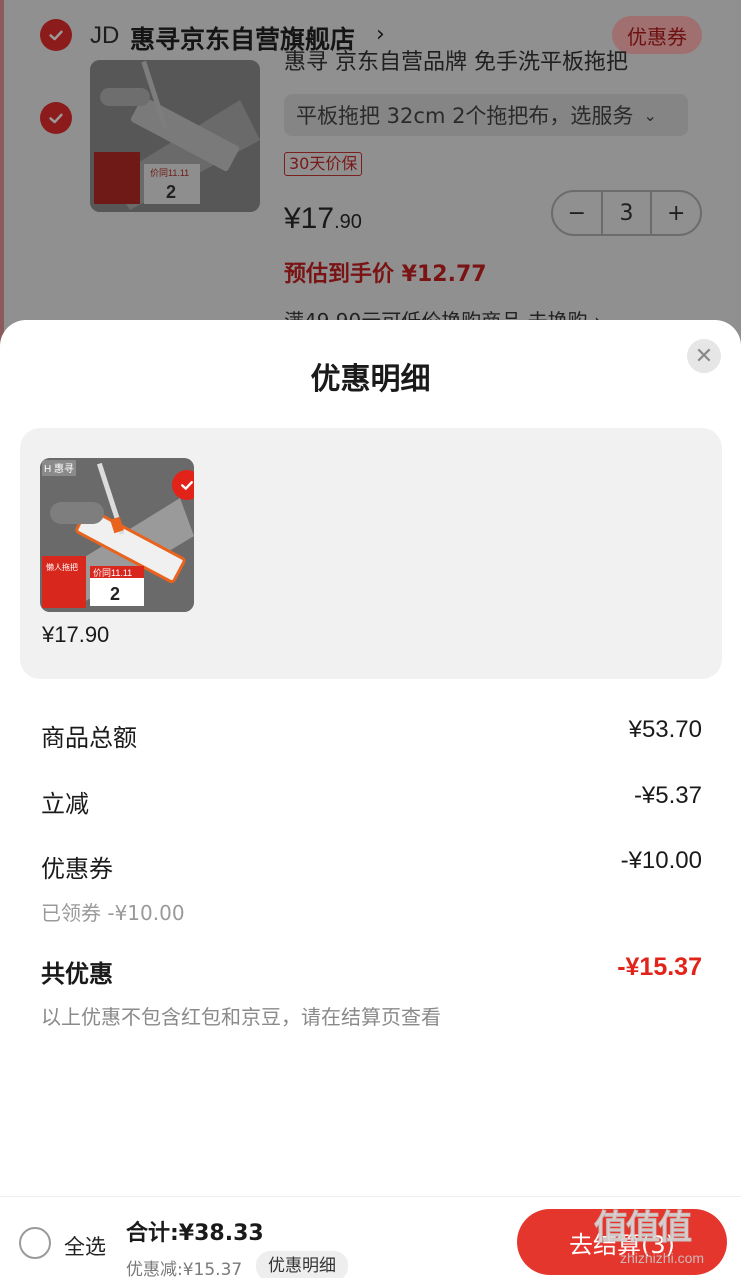 The image size is (741, 1278). What do you see at coordinates (76, 634) in the screenshot?
I see `item-price: ¥17.90` at bounding box center [76, 634].